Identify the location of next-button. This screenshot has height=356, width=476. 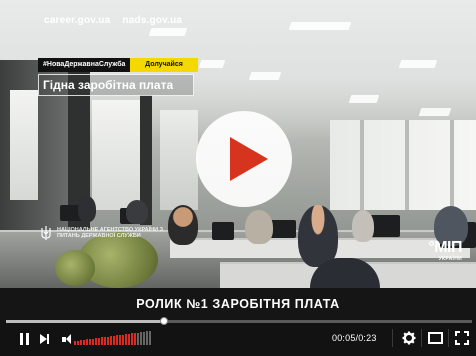
(44, 339).